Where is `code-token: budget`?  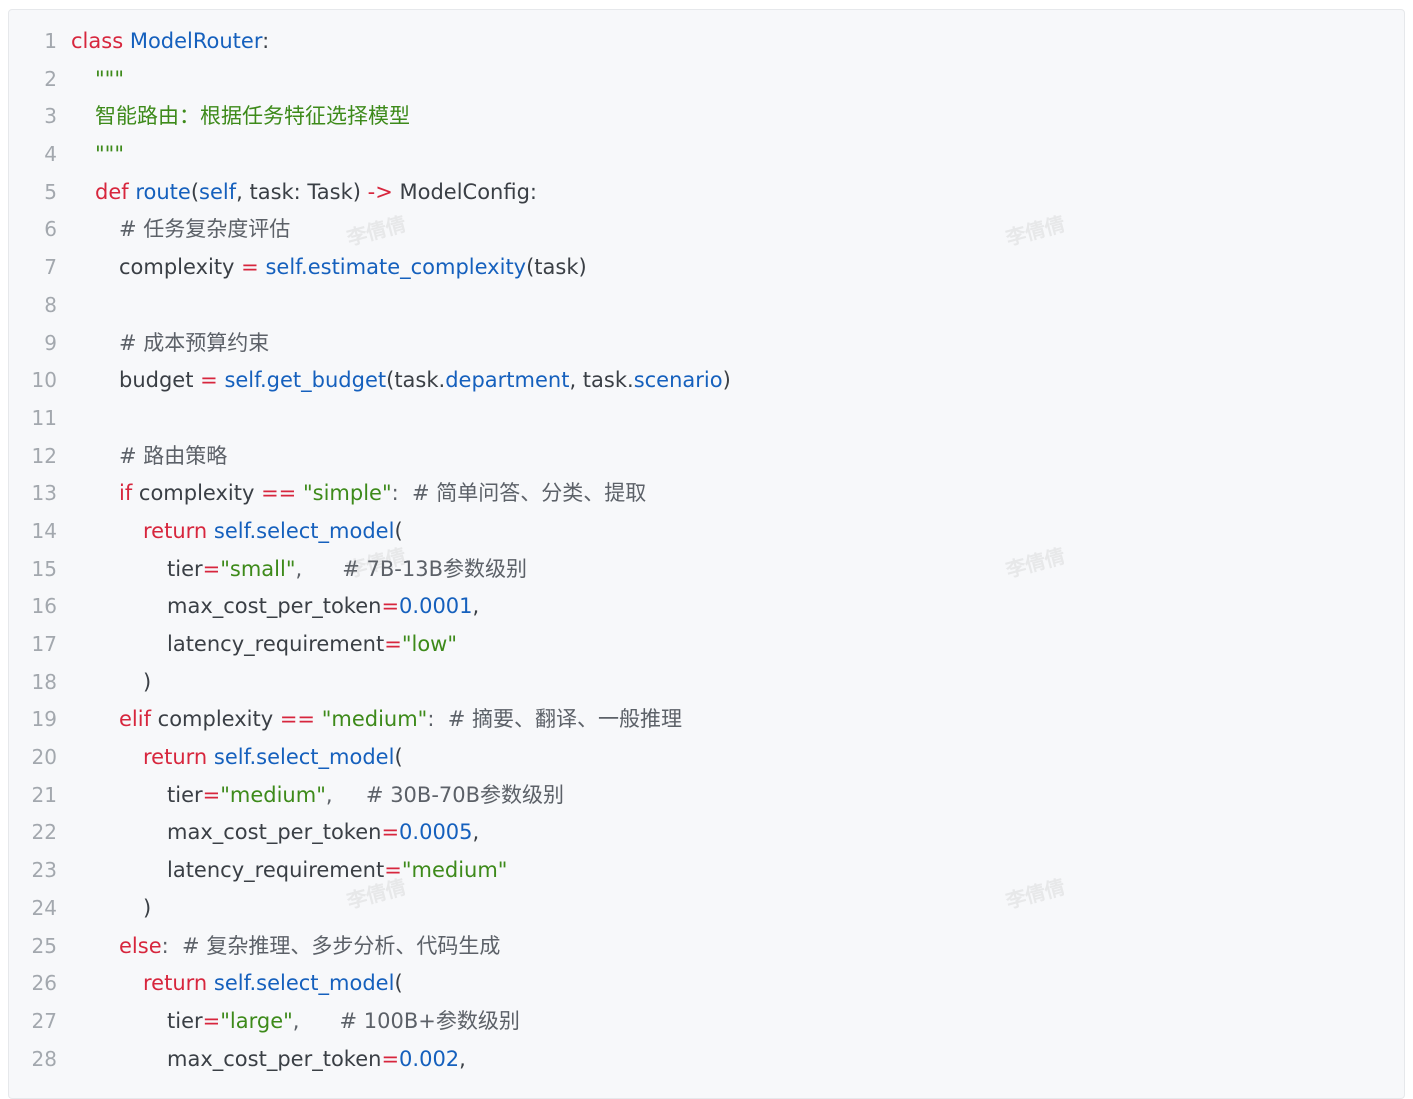
code-token: budget is located at coordinates (160, 380).